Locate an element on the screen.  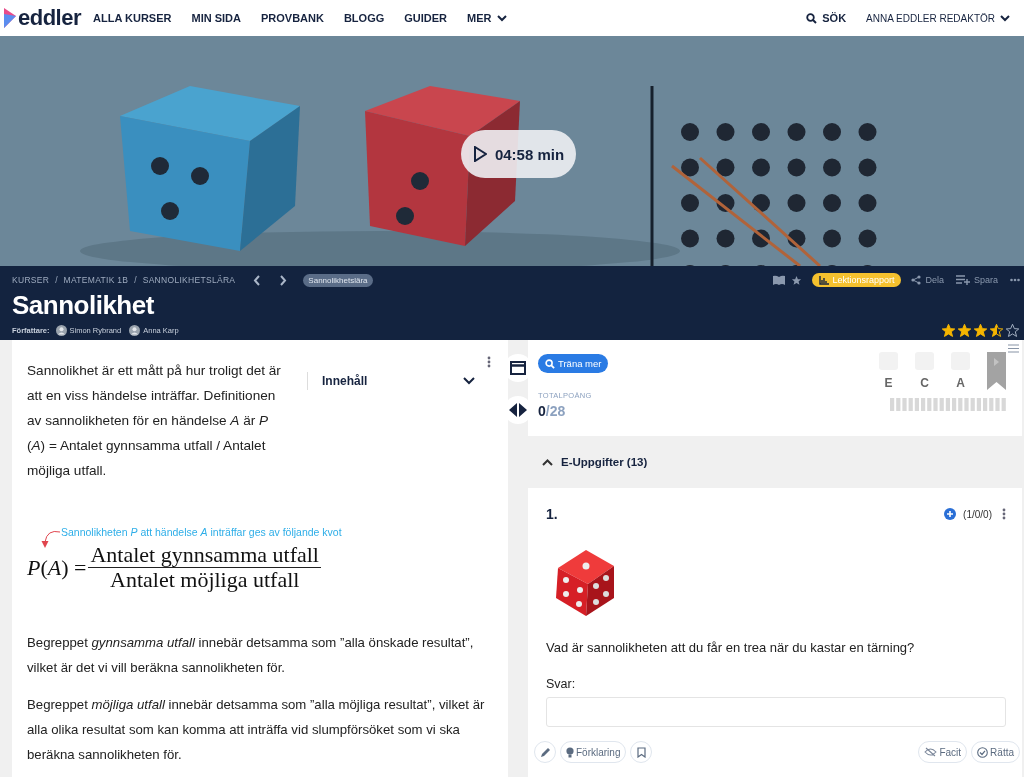
edit-button is located at coordinates (545, 752).